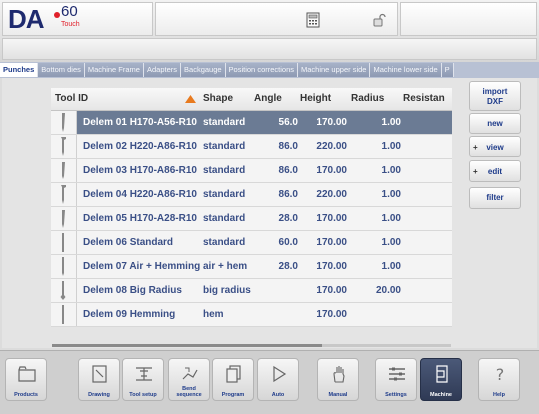 This screenshot has height=414, width=539. I want to click on column-header-resistance: Resistan, so click(424, 99).